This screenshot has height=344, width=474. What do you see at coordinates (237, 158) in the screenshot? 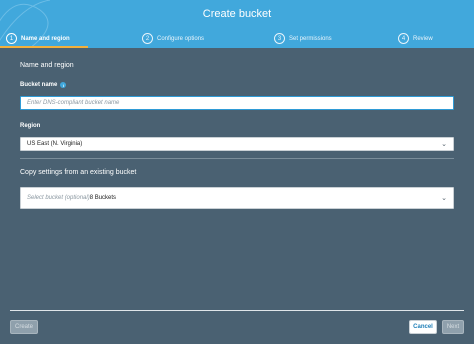
I see `divider` at bounding box center [237, 158].